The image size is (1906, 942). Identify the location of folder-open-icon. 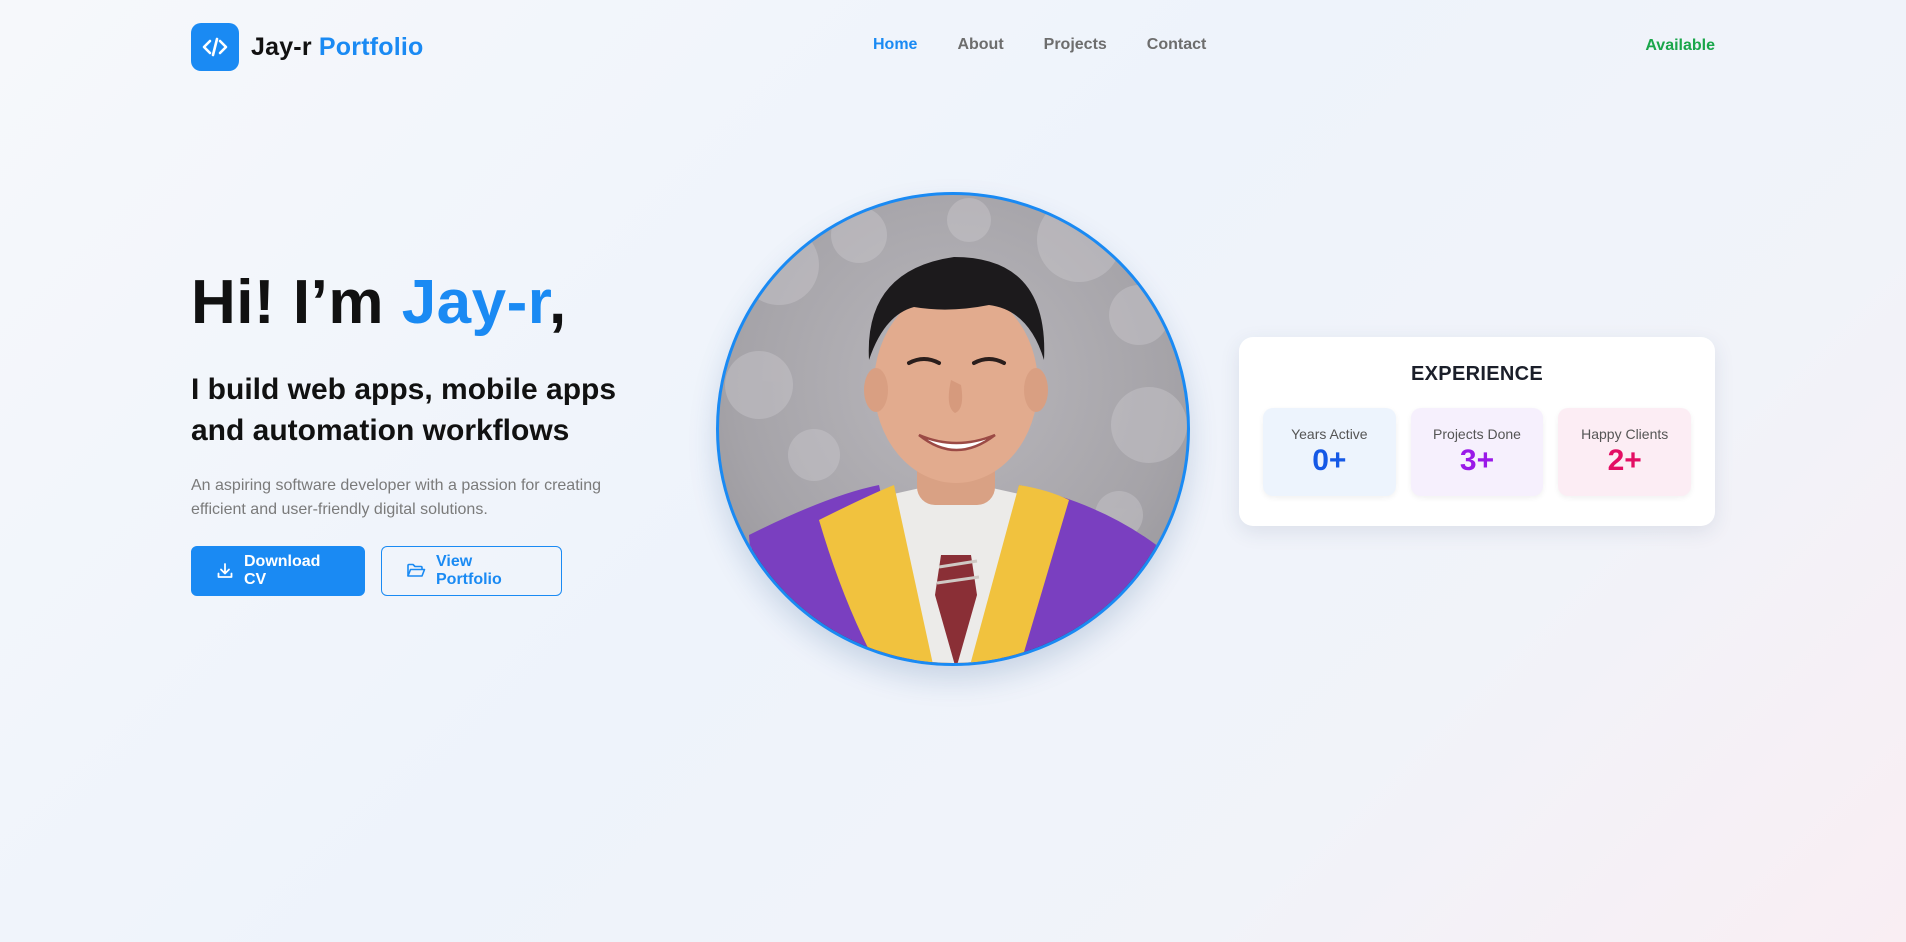
(416, 570).